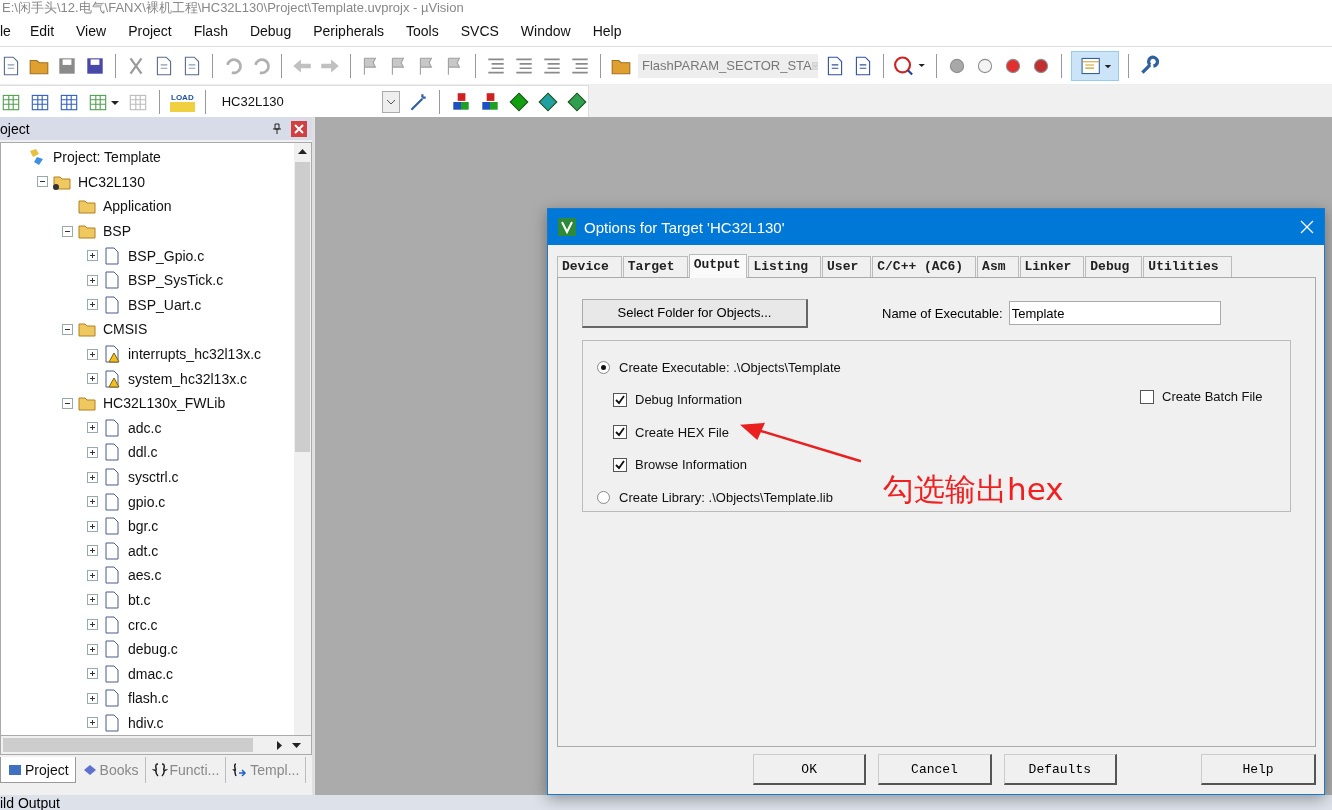 This screenshot has height=810, width=1332. Describe the element at coordinates (139, 600) in the screenshot. I see `tree-item: bt.c` at that location.